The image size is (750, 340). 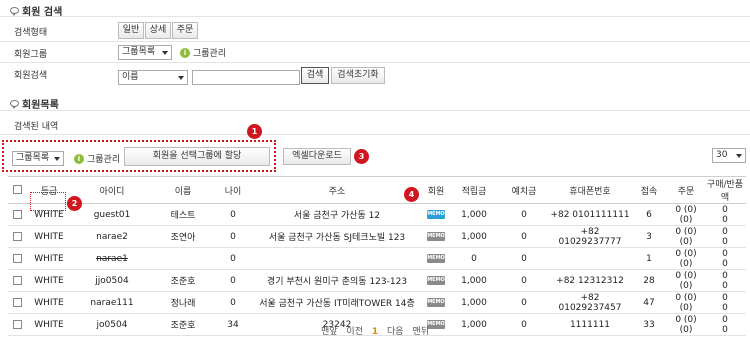 I want to click on reset-search-button: 검색초기화, so click(x=358, y=75).